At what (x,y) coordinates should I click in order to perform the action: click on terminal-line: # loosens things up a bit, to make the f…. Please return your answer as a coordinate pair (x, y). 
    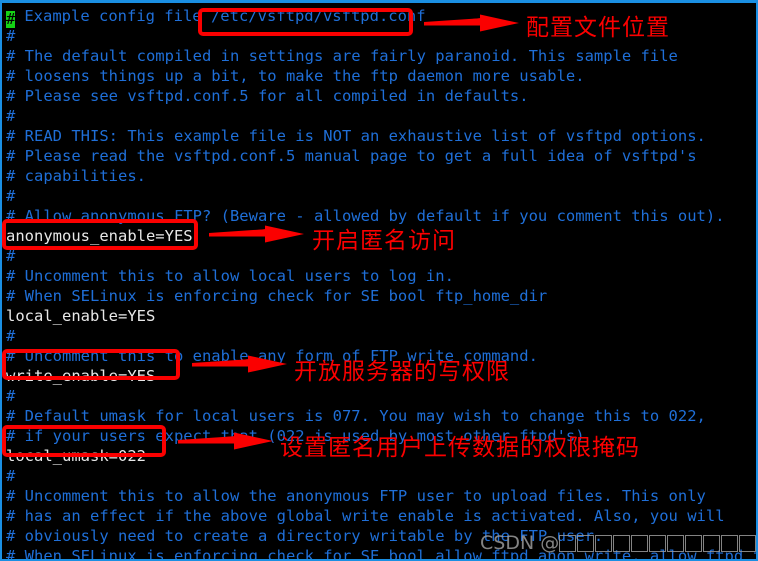
    Looking at the image, I should click on (295, 76).